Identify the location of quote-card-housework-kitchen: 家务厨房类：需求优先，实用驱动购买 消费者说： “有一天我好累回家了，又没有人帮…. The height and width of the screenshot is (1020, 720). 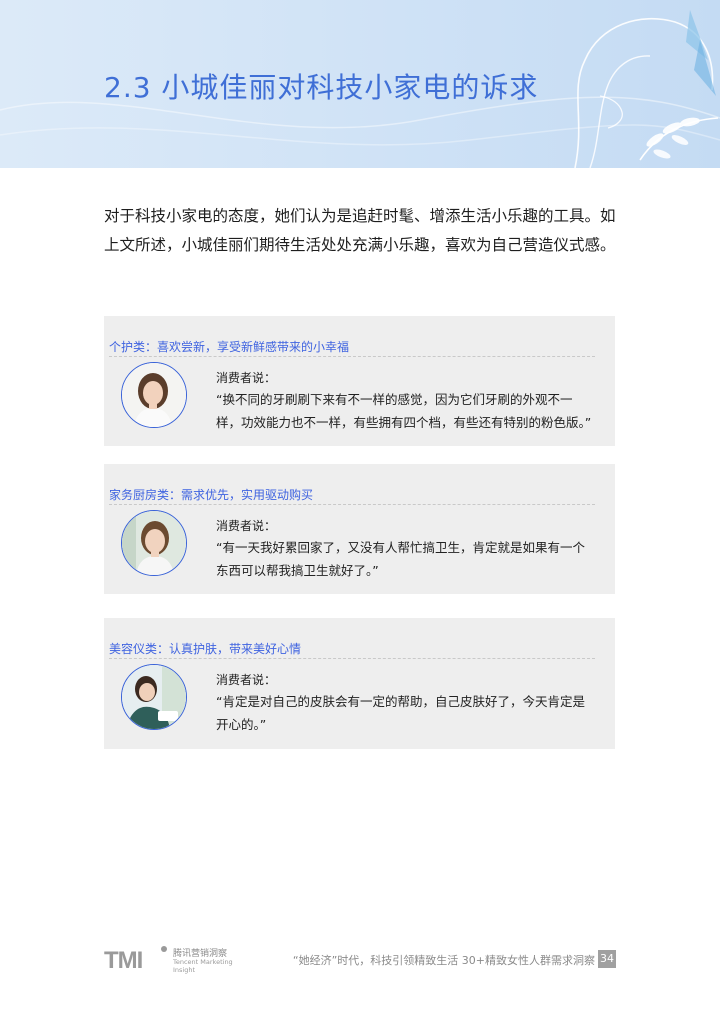
(359, 529).